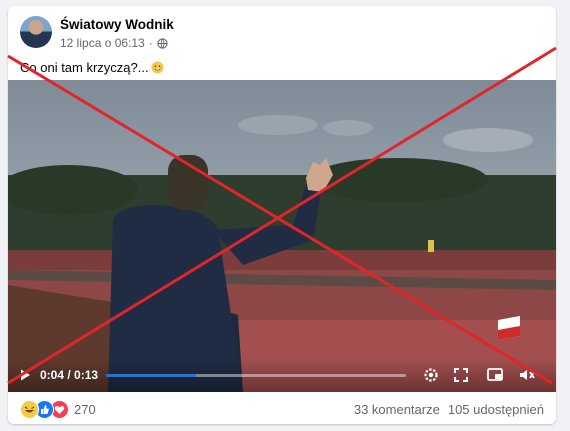 The height and width of the screenshot is (431, 570). I want to click on globe-icon, so click(162, 43).